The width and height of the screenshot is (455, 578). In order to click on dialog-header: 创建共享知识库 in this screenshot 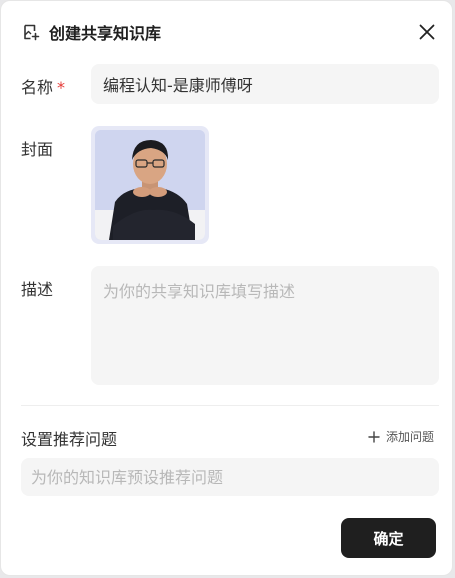, I will do `click(91, 32)`.